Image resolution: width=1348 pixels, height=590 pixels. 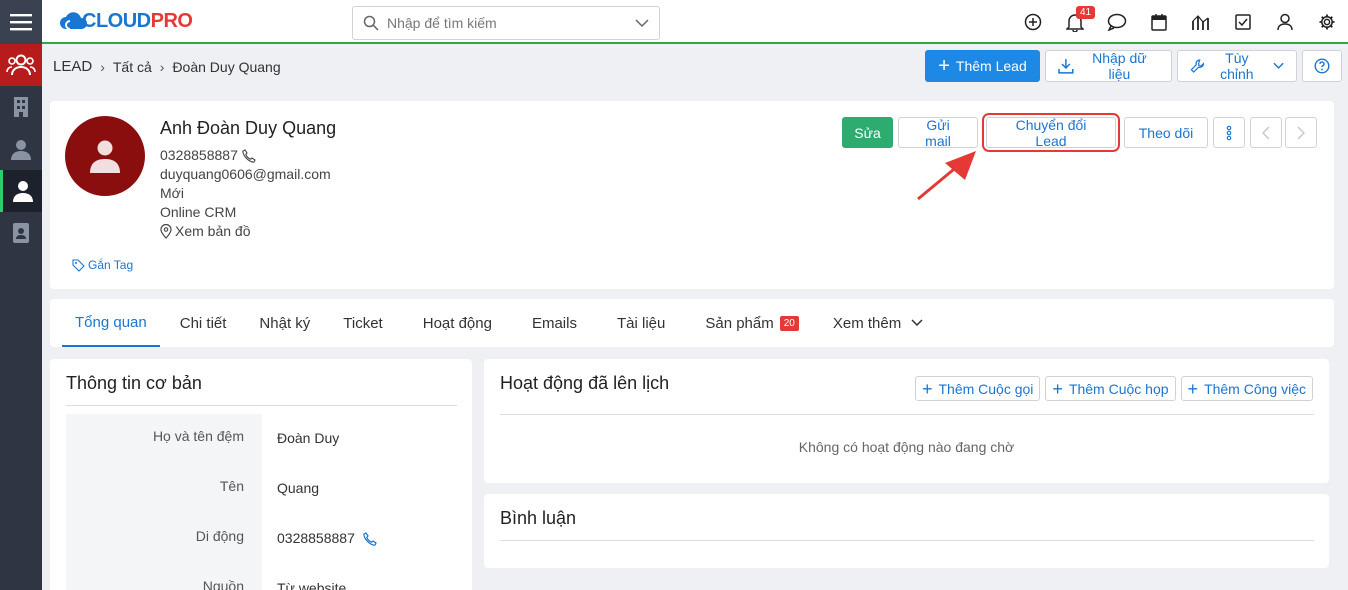 I want to click on tab-documents: Tài liệu, so click(x=641, y=323).